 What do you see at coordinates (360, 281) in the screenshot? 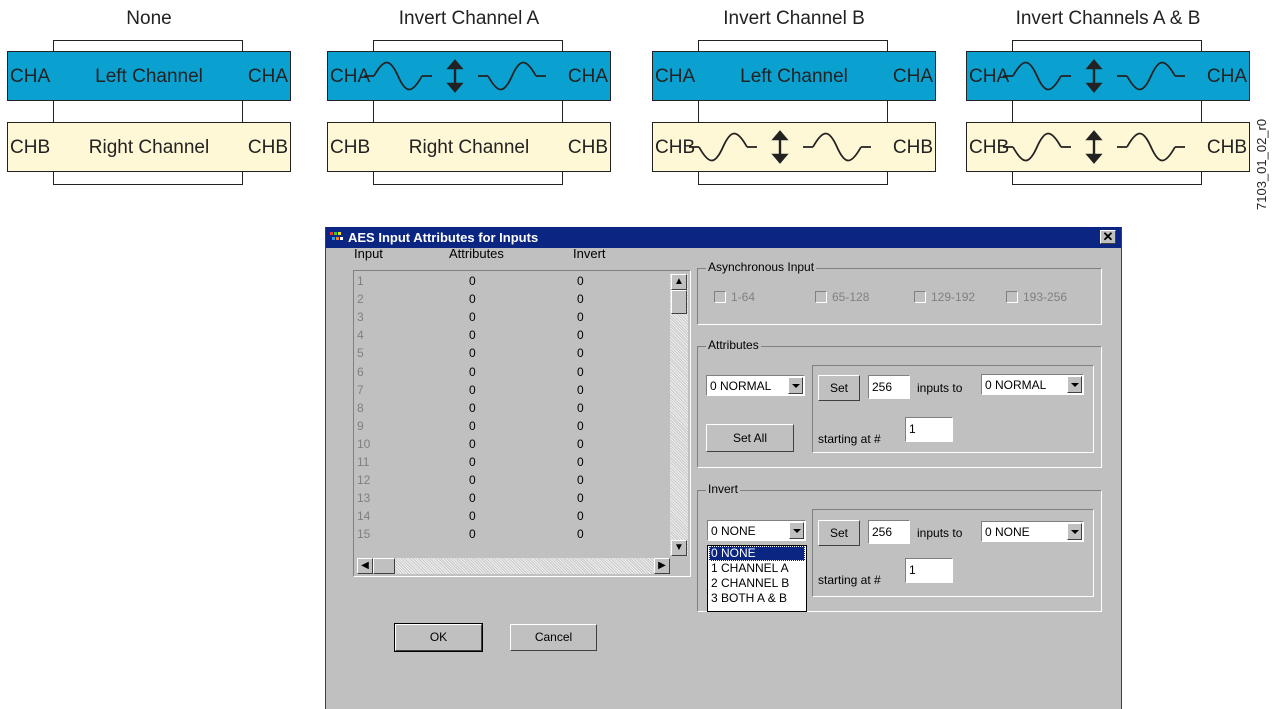
I see `input-cell: 1` at bounding box center [360, 281].